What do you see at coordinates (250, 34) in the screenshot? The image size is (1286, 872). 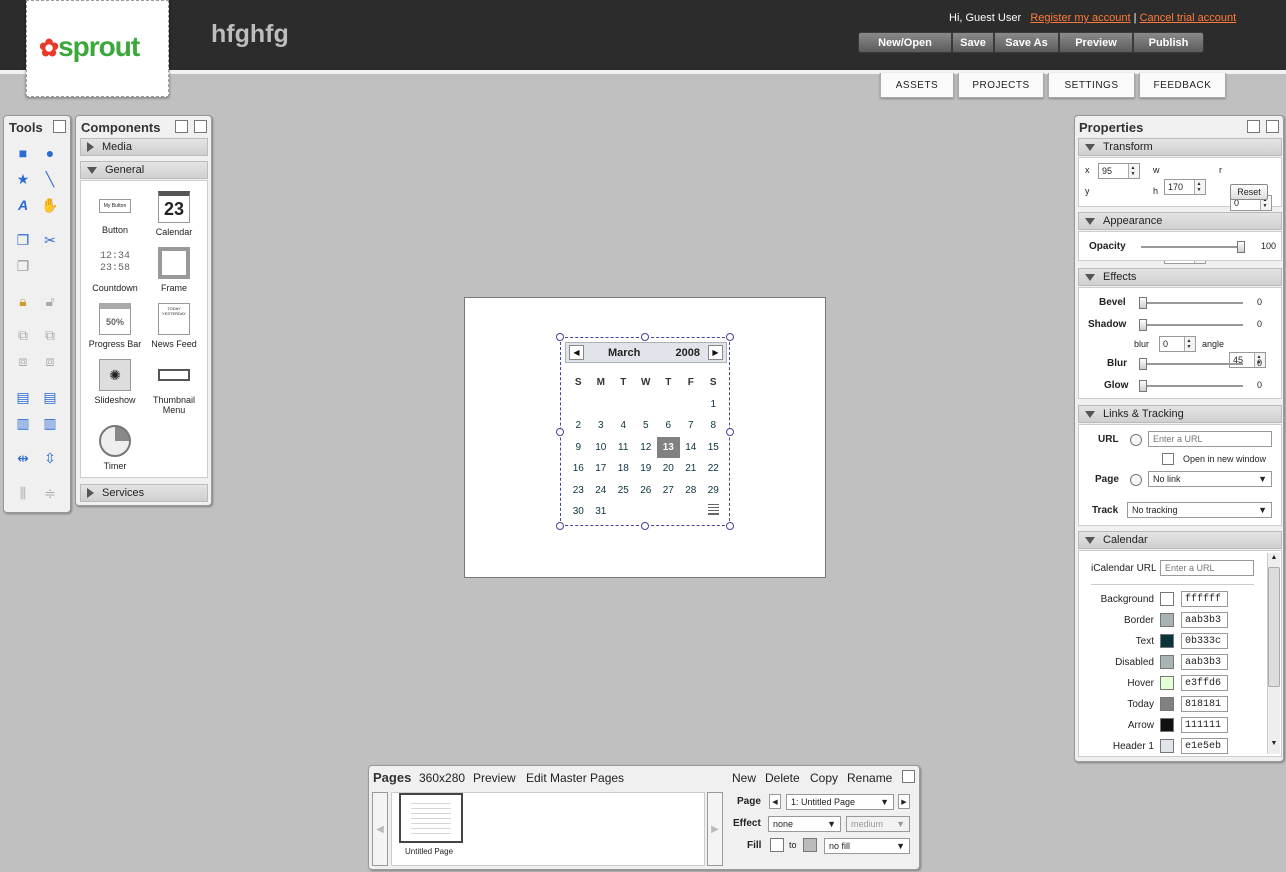 I see `project-title: hfghfg` at bounding box center [250, 34].